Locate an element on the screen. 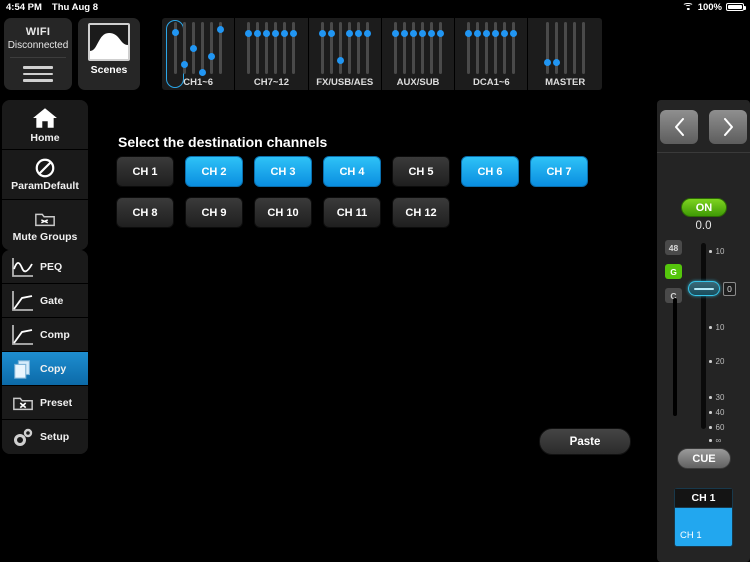  hamburger-menu-icon is located at coordinates (38, 74).